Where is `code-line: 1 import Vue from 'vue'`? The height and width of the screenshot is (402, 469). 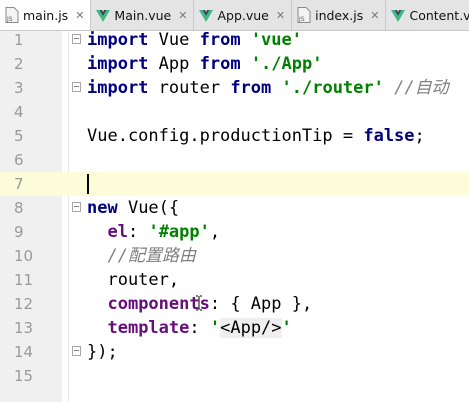 code-line: 1 import Vue from 'vue' is located at coordinates (234, 40).